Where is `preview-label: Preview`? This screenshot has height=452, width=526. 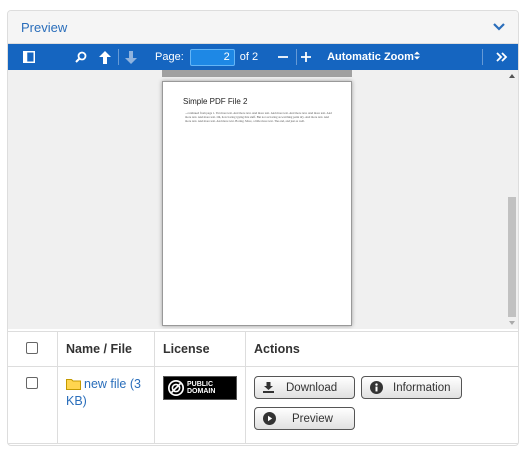
preview-label: Preview is located at coordinates (312, 418).